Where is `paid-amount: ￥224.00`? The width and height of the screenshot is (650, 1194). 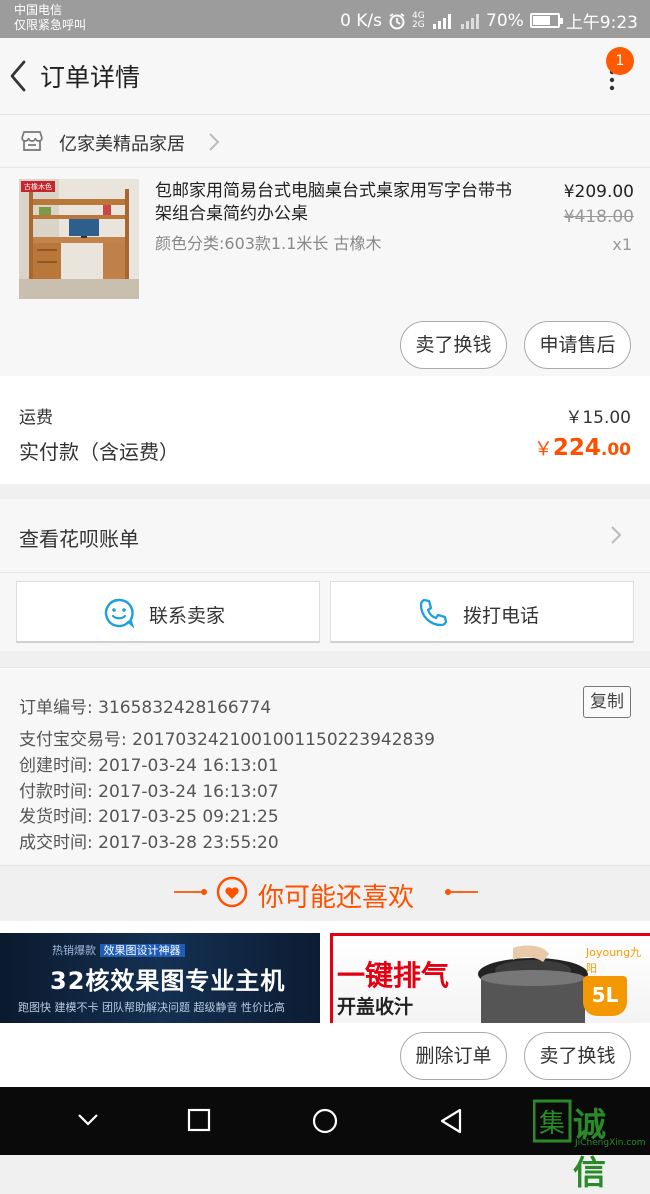
paid-amount: ￥224.00 is located at coordinates (582, 447).